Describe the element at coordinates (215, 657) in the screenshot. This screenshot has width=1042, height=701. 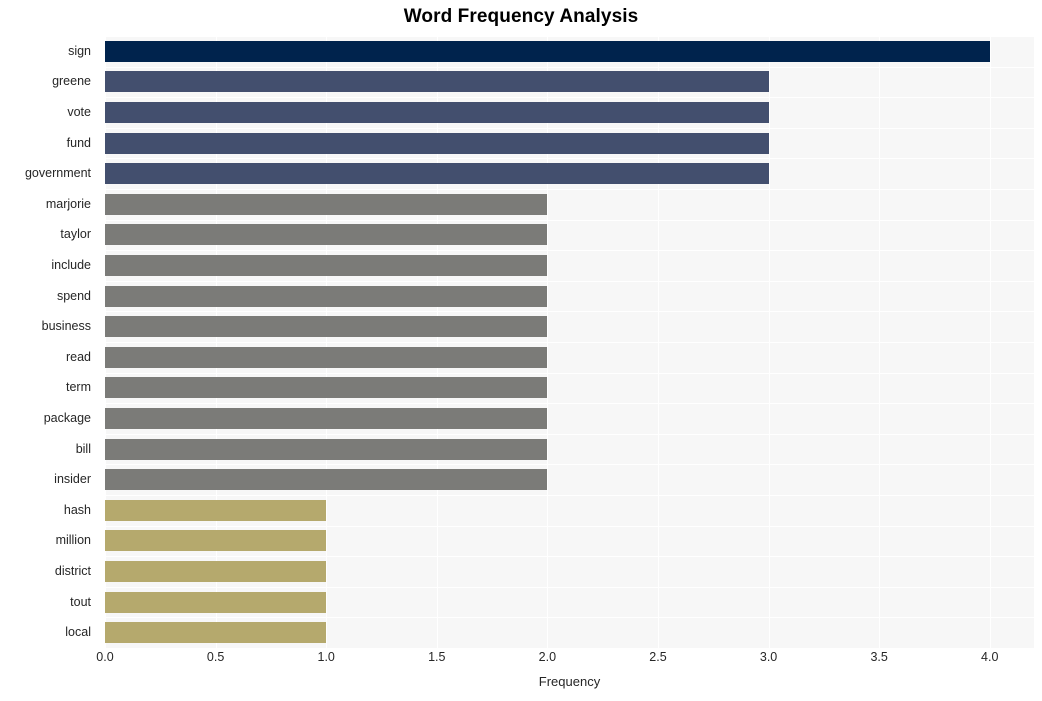
I see `x-axis-tick-label: 0.5` at that location.